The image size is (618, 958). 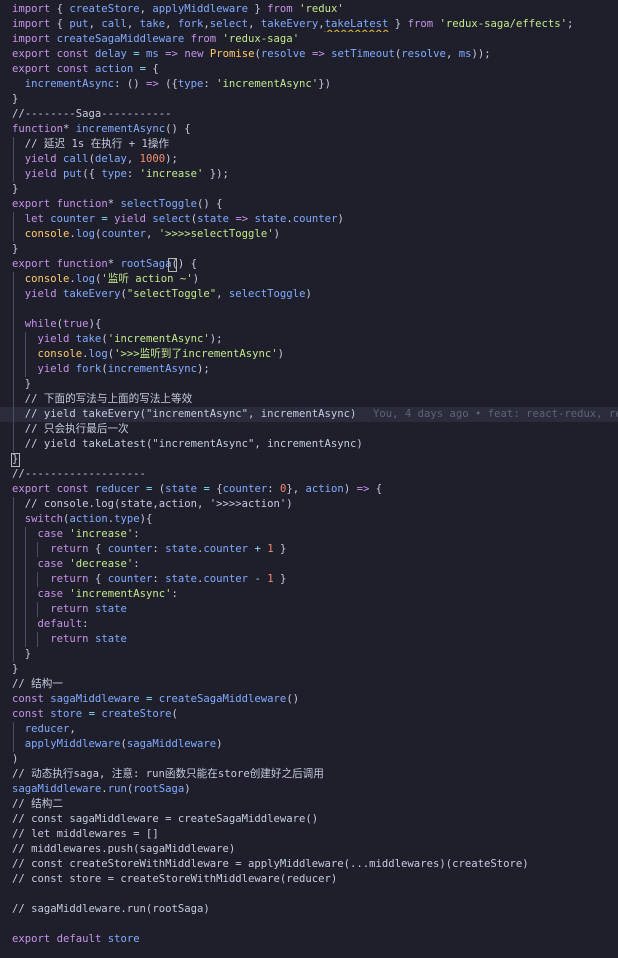 I want to click on code-line: const store = createStore(, so click(x=309, y=714).